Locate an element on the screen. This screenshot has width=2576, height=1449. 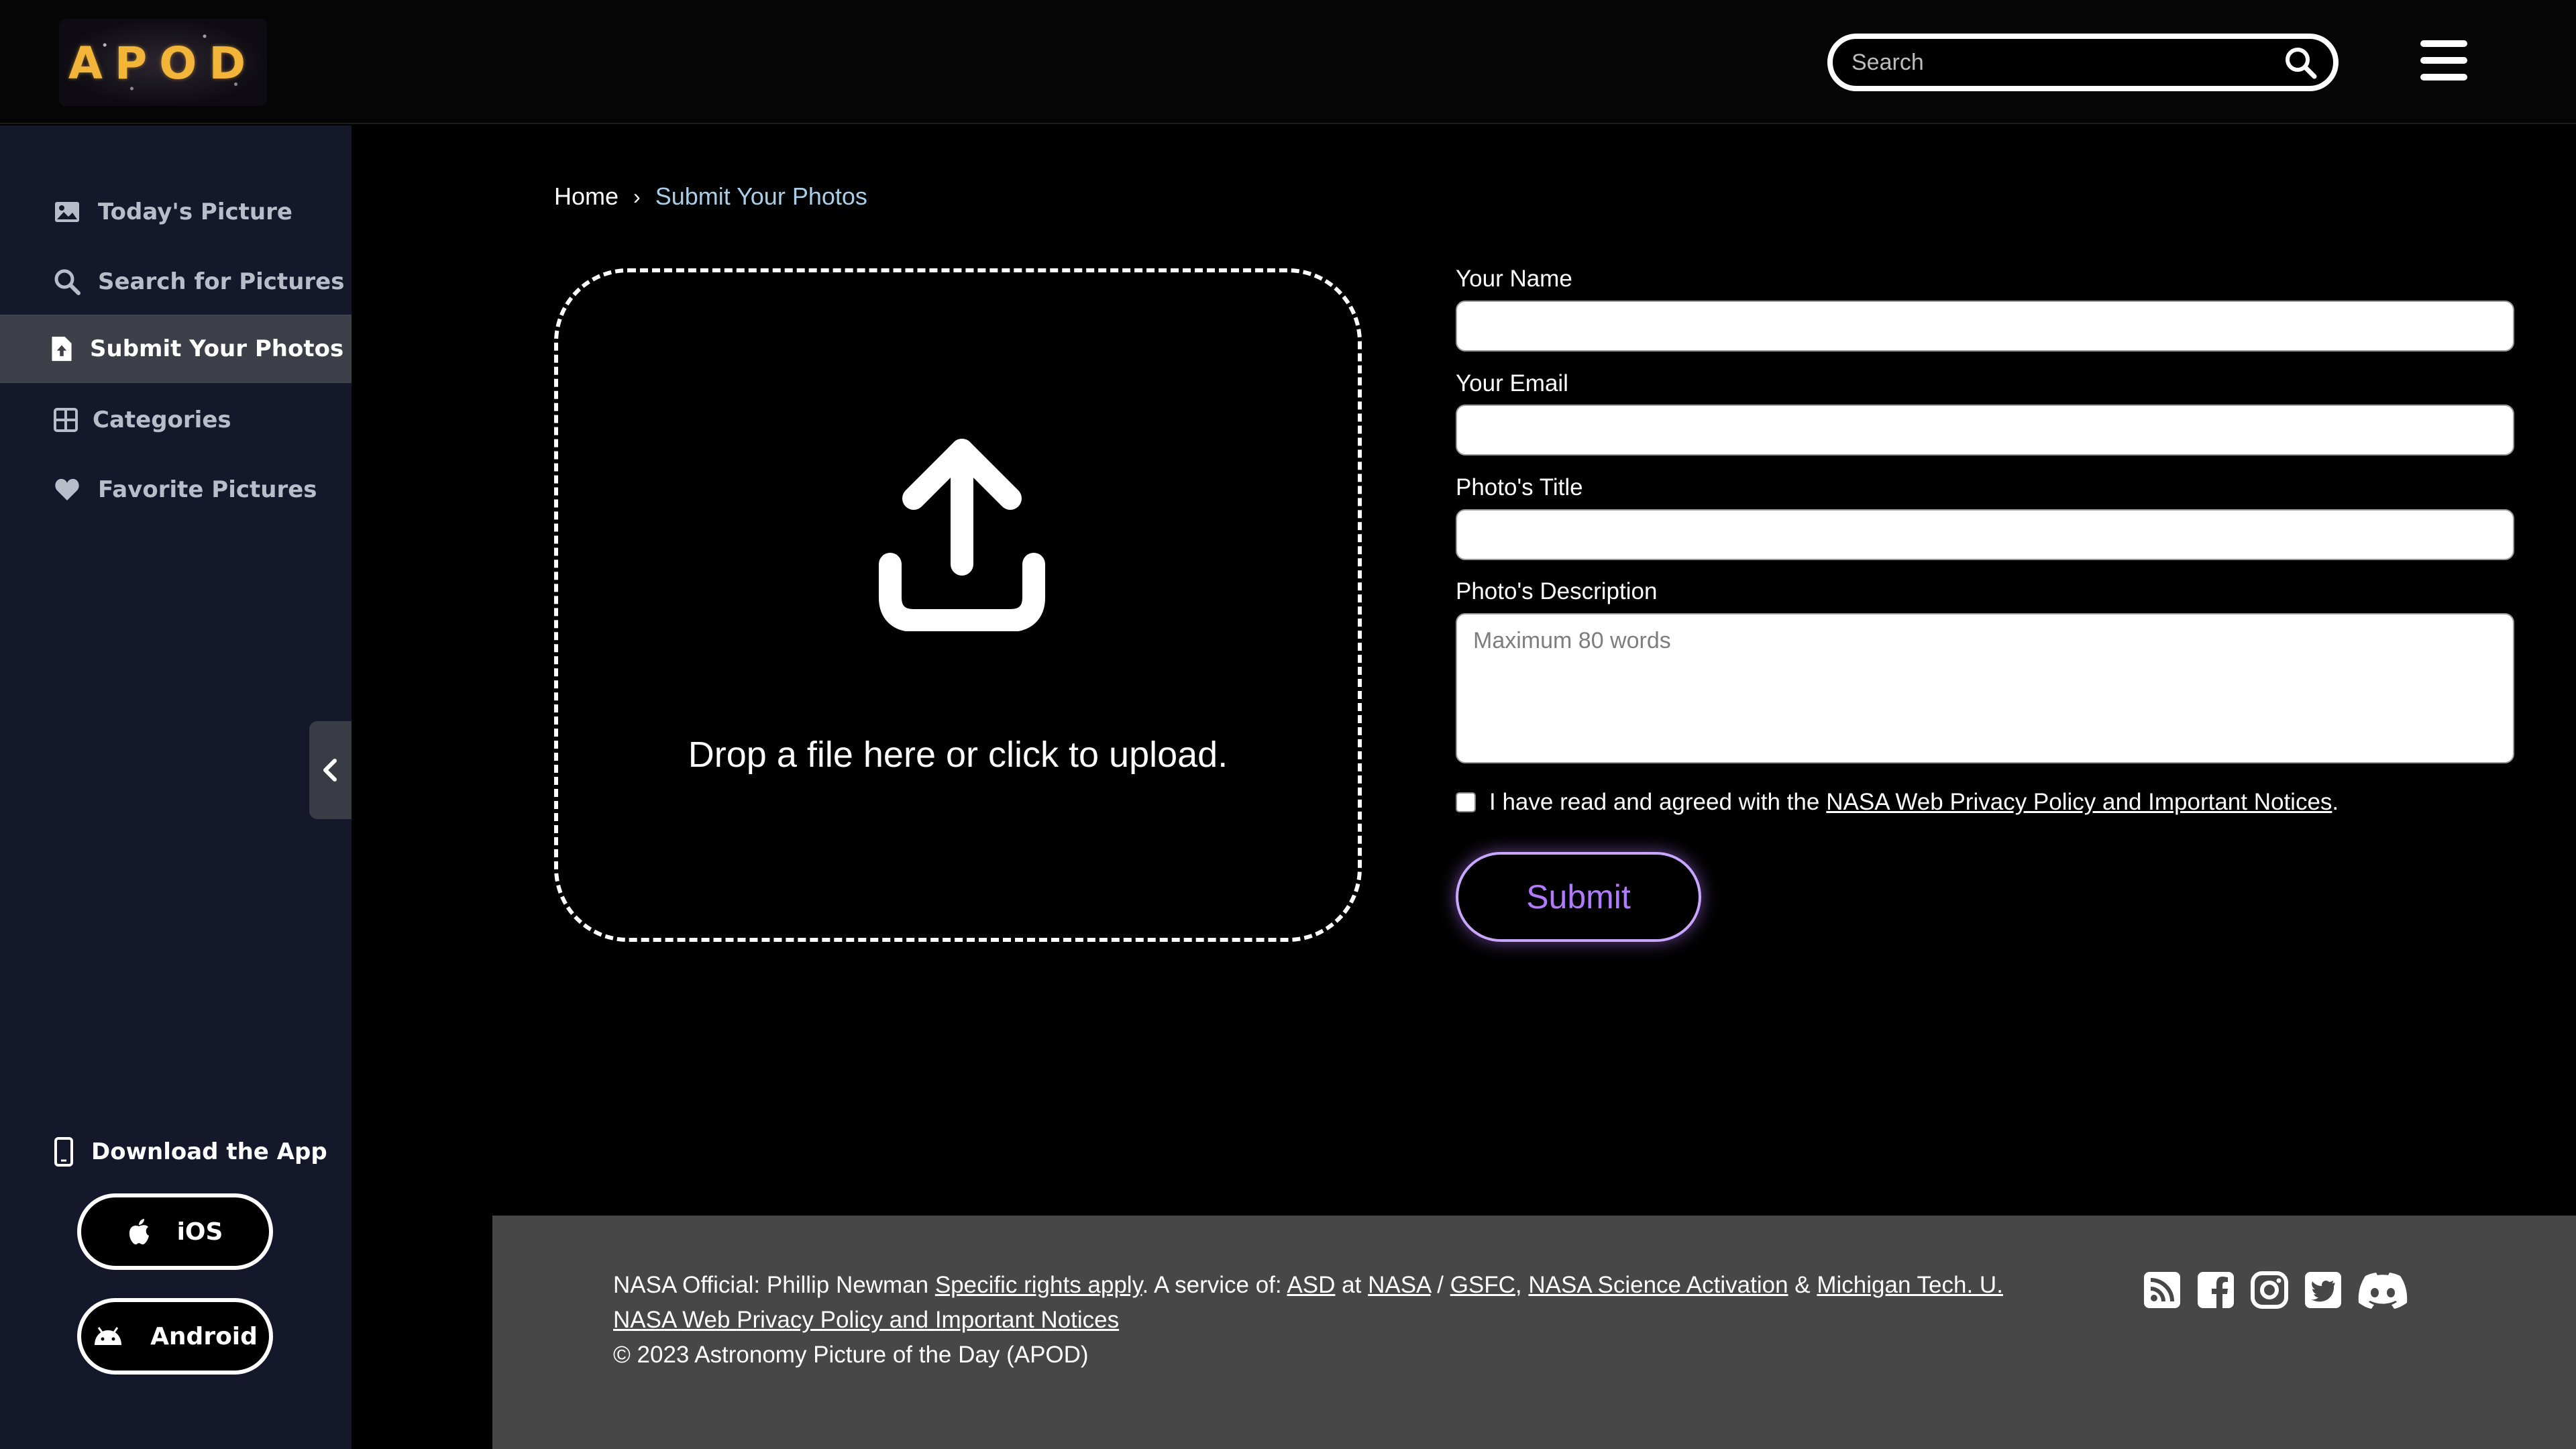
download-app-heading: Download the App is located at coordinates (190, 1152).